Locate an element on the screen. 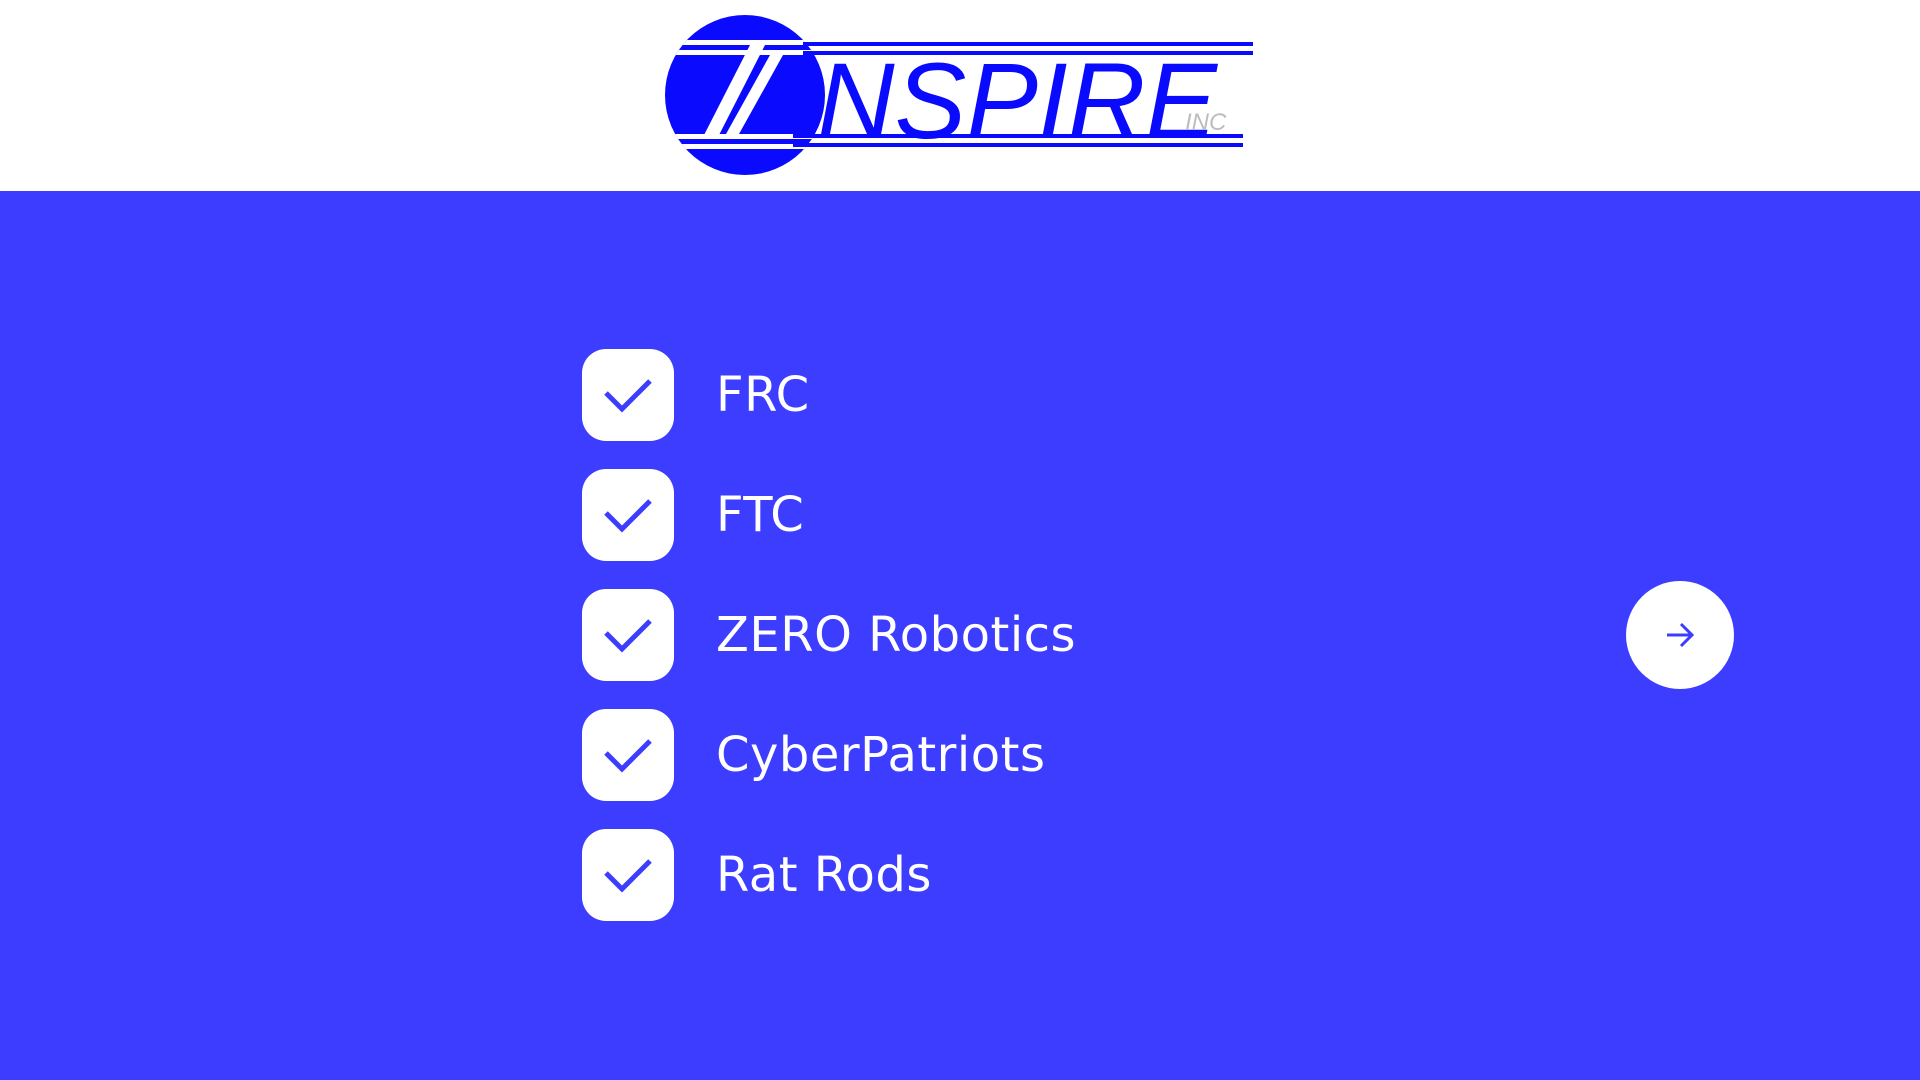  list-item: FTC is located at coordinates (829, 515).